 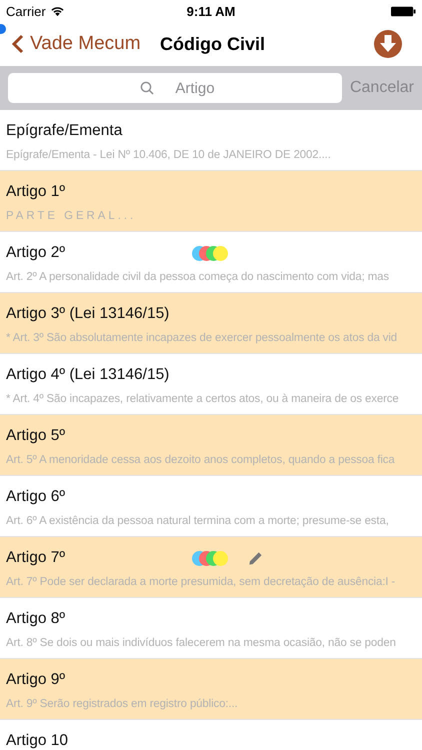 I want to click on search-field: Artigo, so click(x=175, y=88).